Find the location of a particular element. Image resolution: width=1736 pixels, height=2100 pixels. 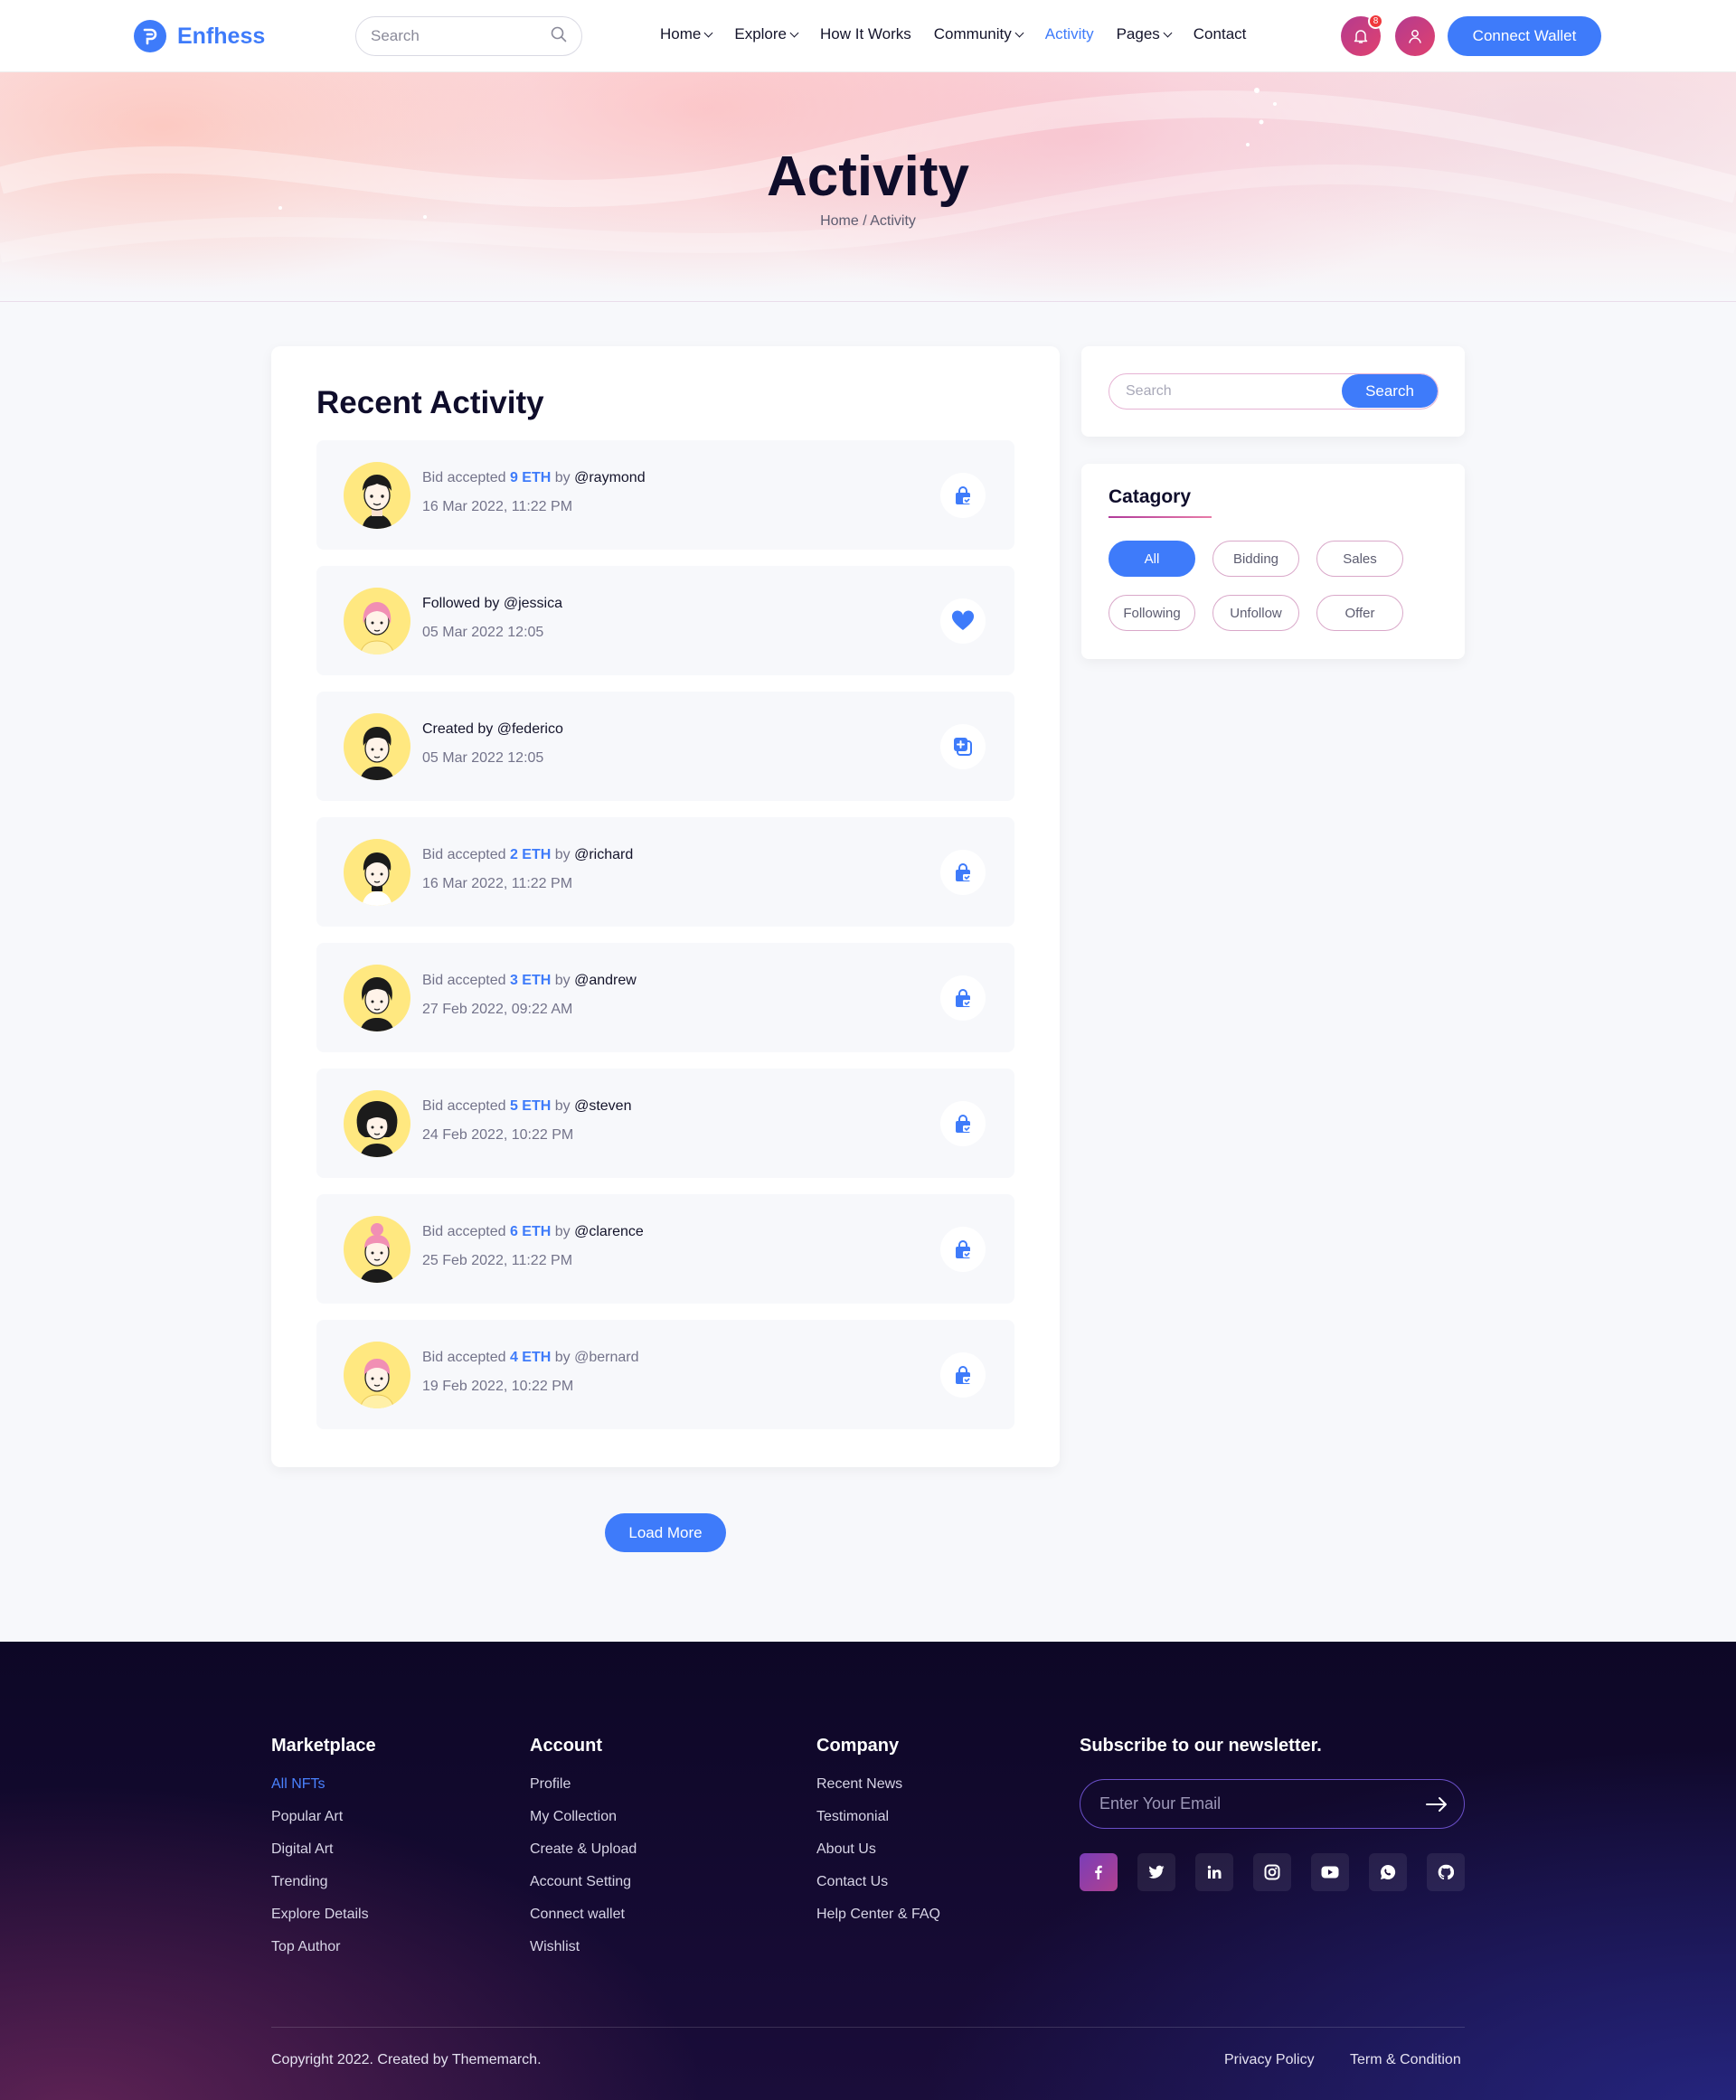

youtube-icon is located at coordinates (1330, 1872).